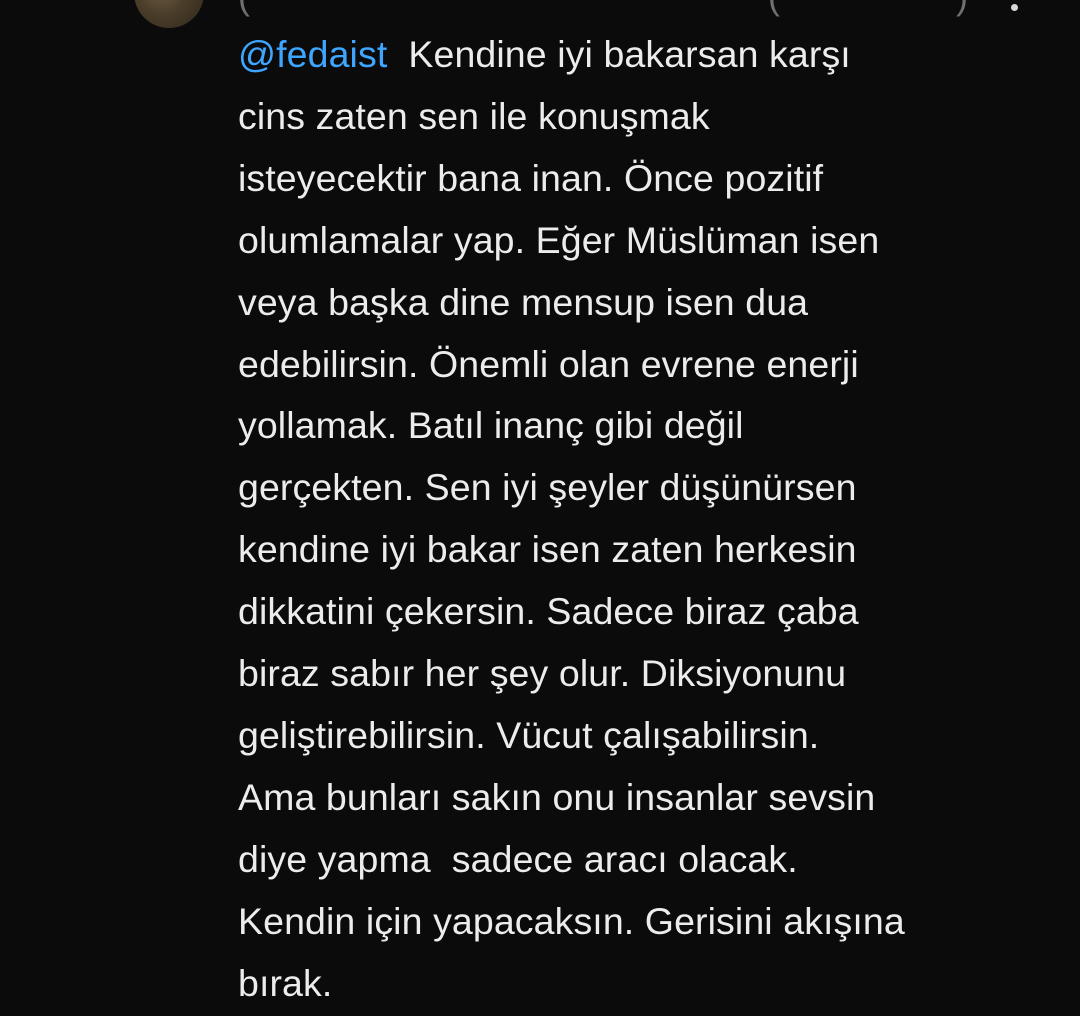  I want to click on avatar, so click(169, 14).